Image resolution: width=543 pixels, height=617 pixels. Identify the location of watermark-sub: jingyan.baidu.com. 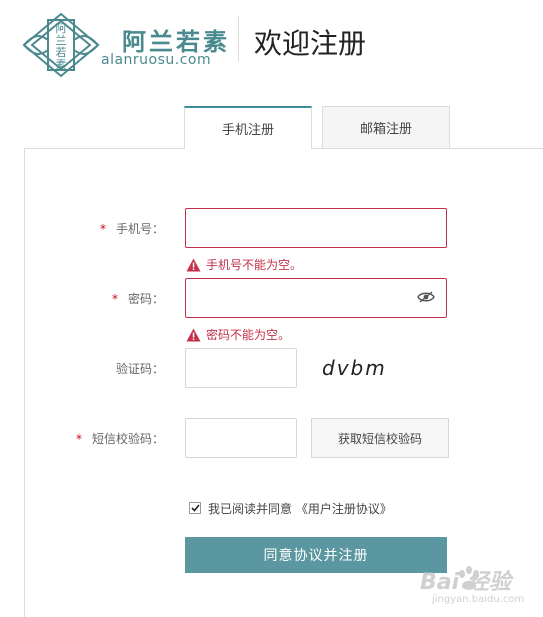
(478, 599).